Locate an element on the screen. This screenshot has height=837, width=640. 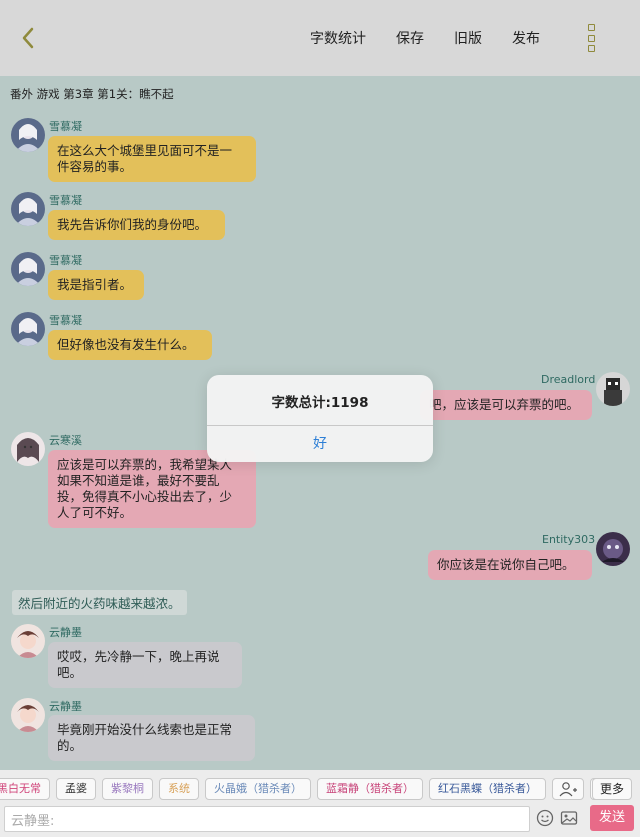
dialog-divider is located at coordinates (320, 425).